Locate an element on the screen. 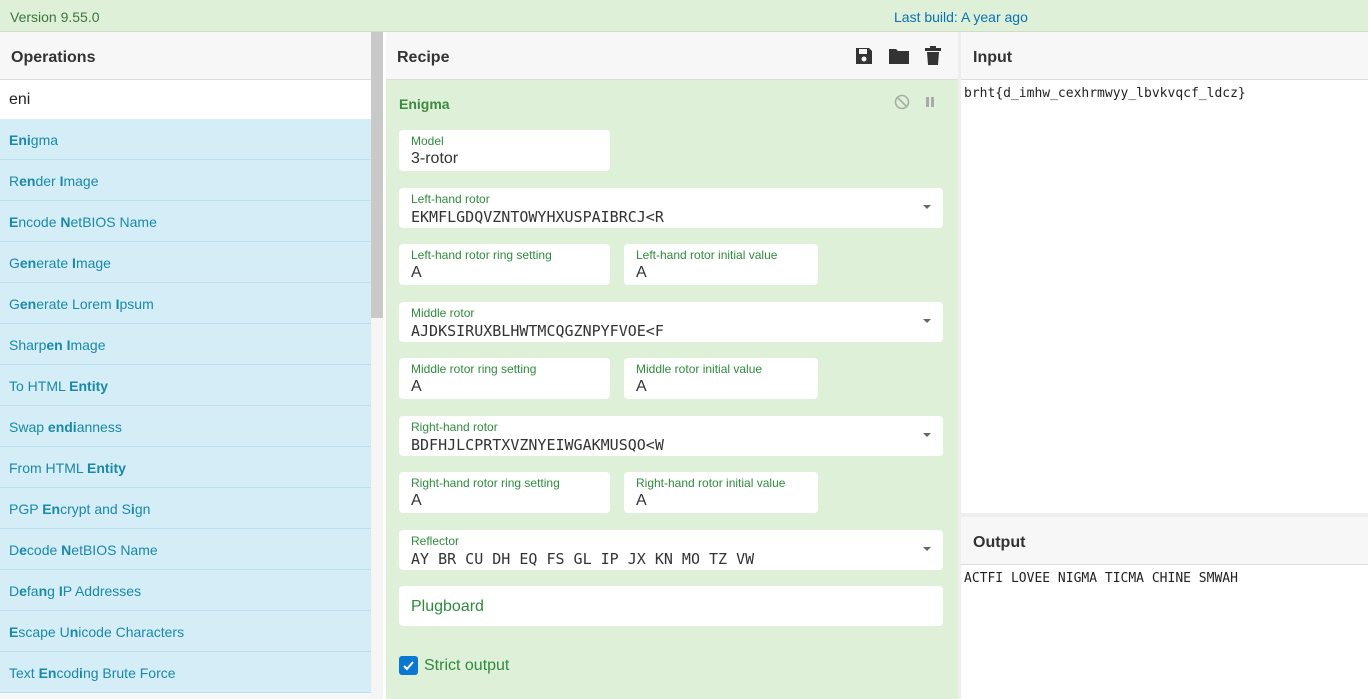 The height and width of the screenshot is (699, 1368). field-label: Left-hand rotor initial value is located at coordinates (707, 255).